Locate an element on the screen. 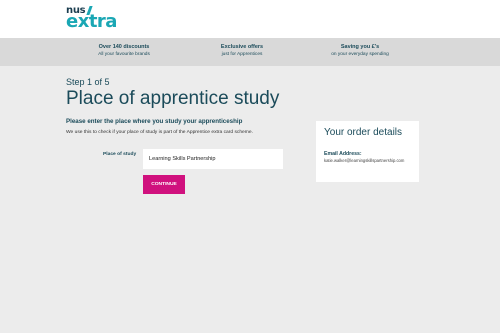  benefit-subtitle: on your everyday spending is located at coordinates (360, 54).